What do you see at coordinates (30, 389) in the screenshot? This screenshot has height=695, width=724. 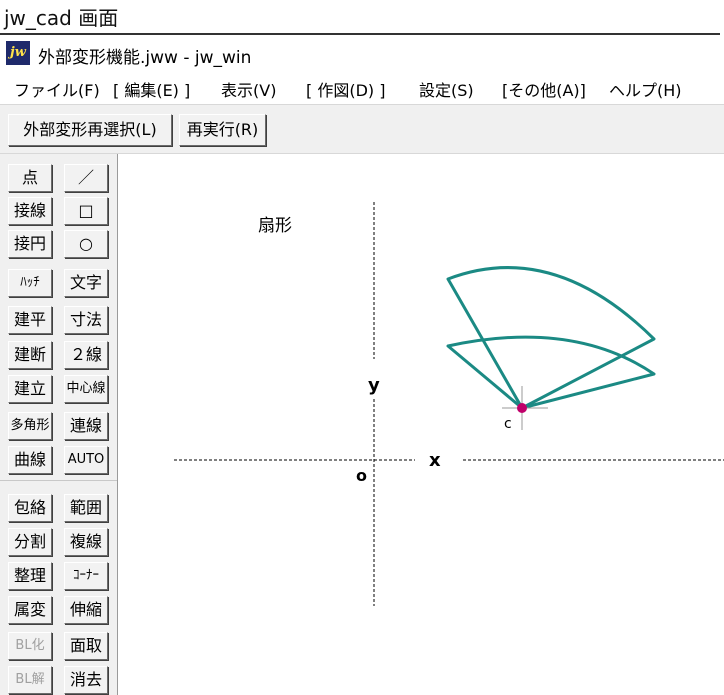 I see `tool-button-left-7: 建立` at bounding box center [30, 389].